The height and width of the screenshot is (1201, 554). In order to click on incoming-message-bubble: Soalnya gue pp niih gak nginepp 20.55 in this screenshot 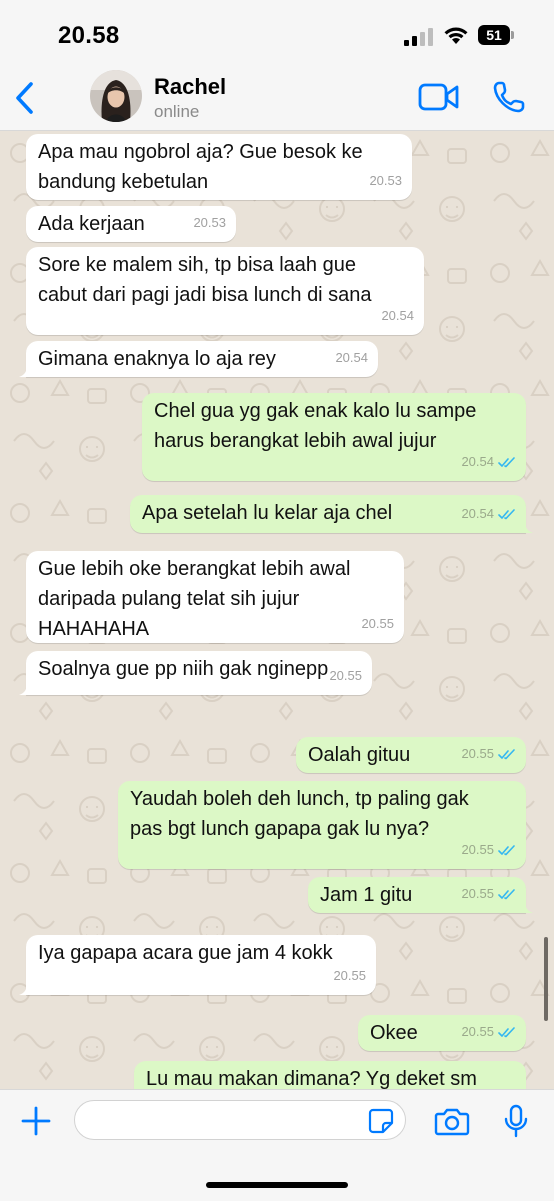, I will do `click(195, 673)`.